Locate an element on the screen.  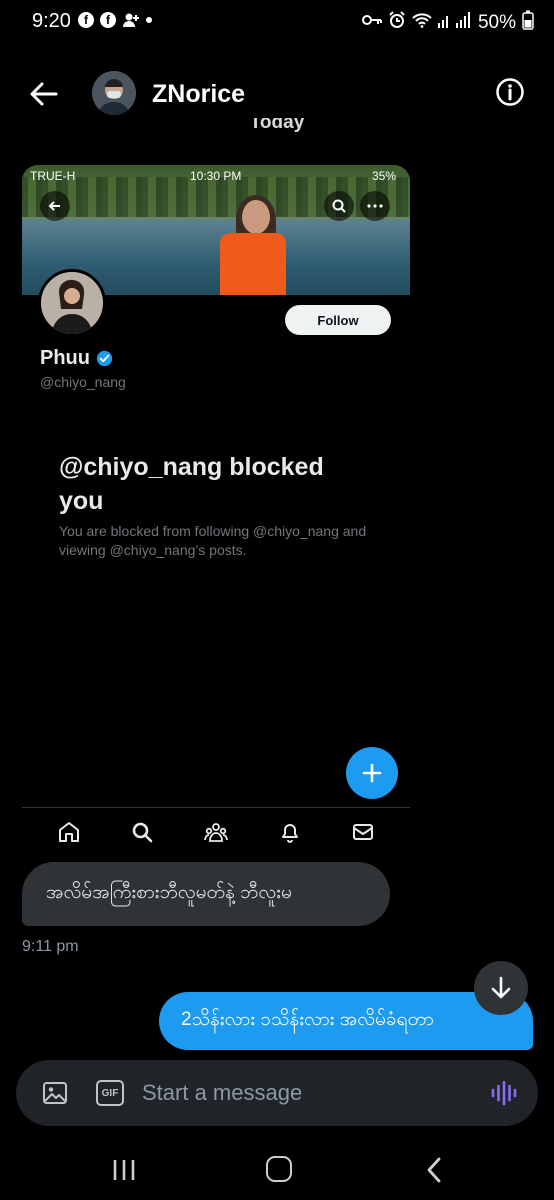
inner-time: 10:30 PM is located at coordinates (216, 176).